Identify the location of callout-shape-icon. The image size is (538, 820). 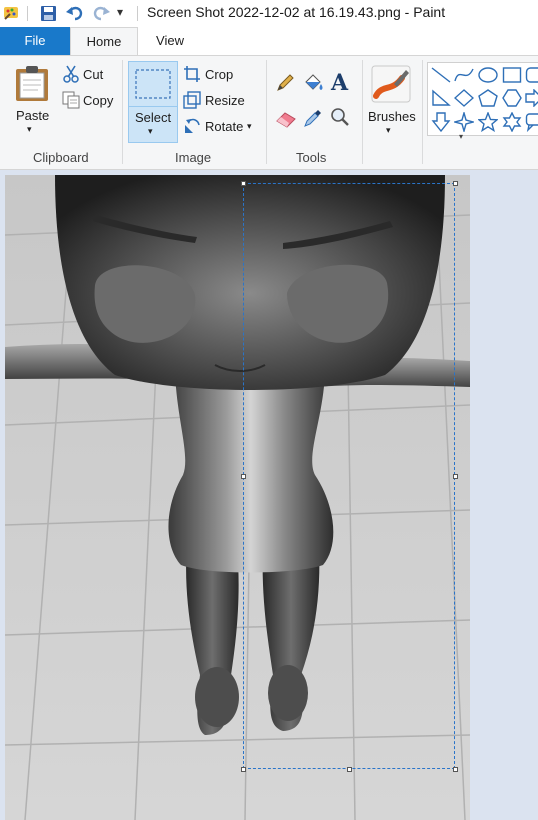
(531, 122).